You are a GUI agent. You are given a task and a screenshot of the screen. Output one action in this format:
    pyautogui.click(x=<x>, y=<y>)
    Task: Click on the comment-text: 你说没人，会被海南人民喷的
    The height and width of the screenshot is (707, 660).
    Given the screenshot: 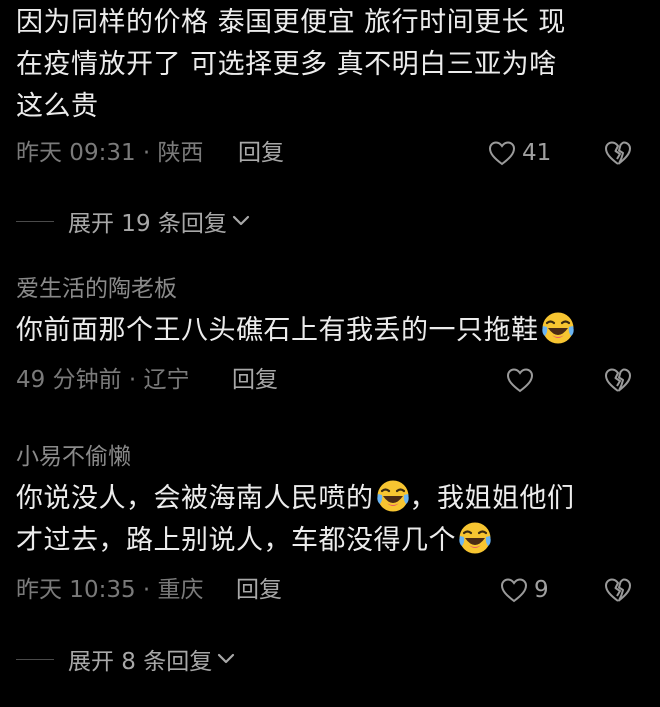 What is the action you would take?
    pyautogui.click(x=195, y=498)
    